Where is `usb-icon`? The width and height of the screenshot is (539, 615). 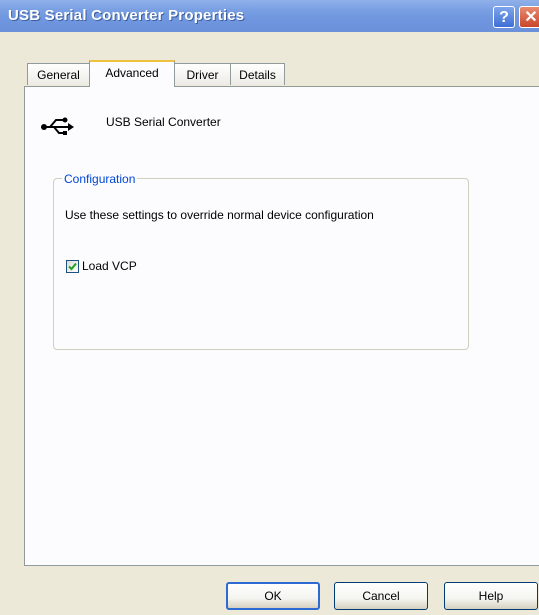
usb-icon is located at coordinates (57, 126).